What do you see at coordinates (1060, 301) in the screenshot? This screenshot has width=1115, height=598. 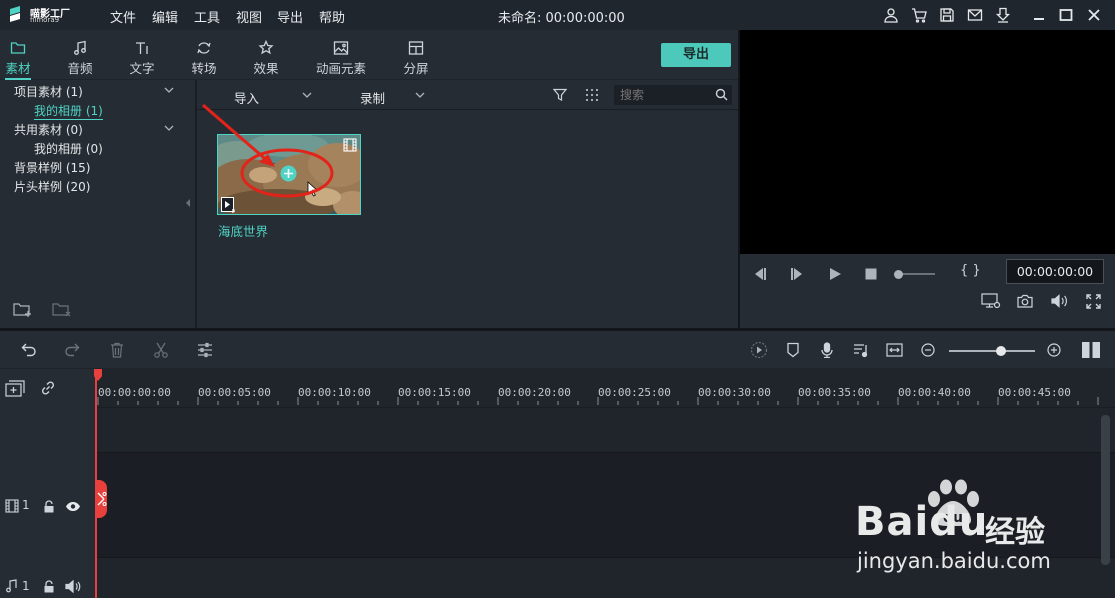 I see `volume-icon` at bounding box center [1060, 301].